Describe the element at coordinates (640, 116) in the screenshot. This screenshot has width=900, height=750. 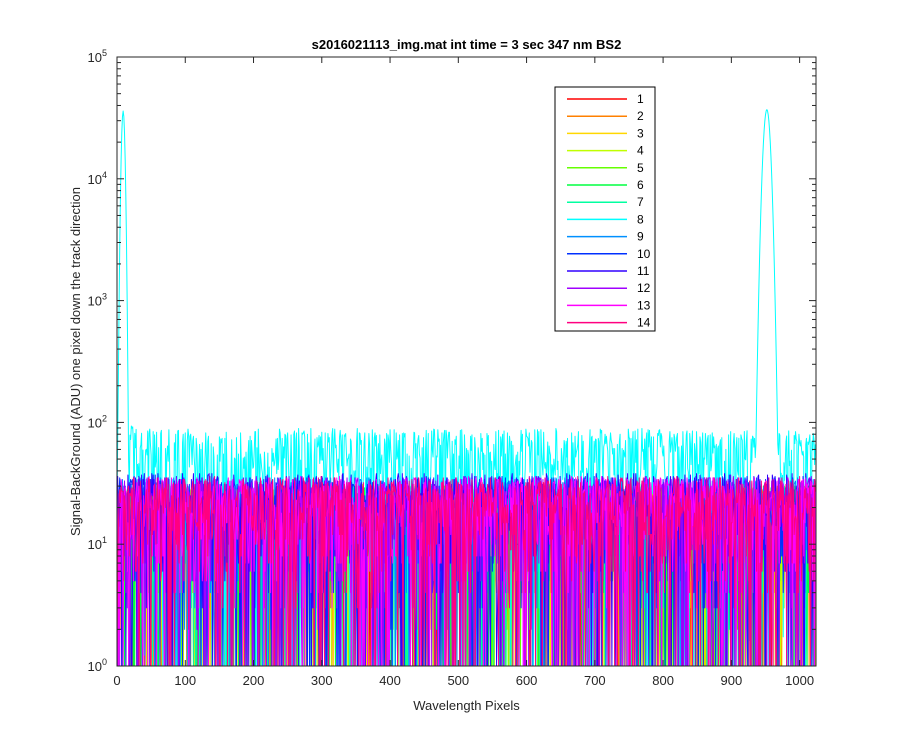
I see `legend-label-2: 2` at that location.